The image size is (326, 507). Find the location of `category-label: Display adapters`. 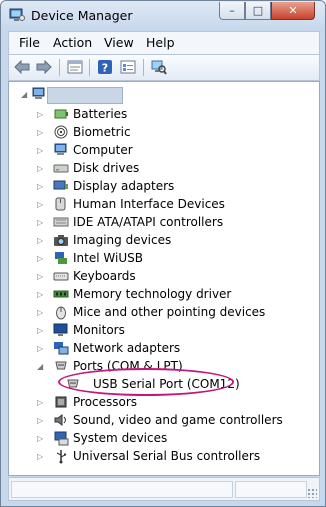

category-label: Display adapters is located at coordinates (124, 186).